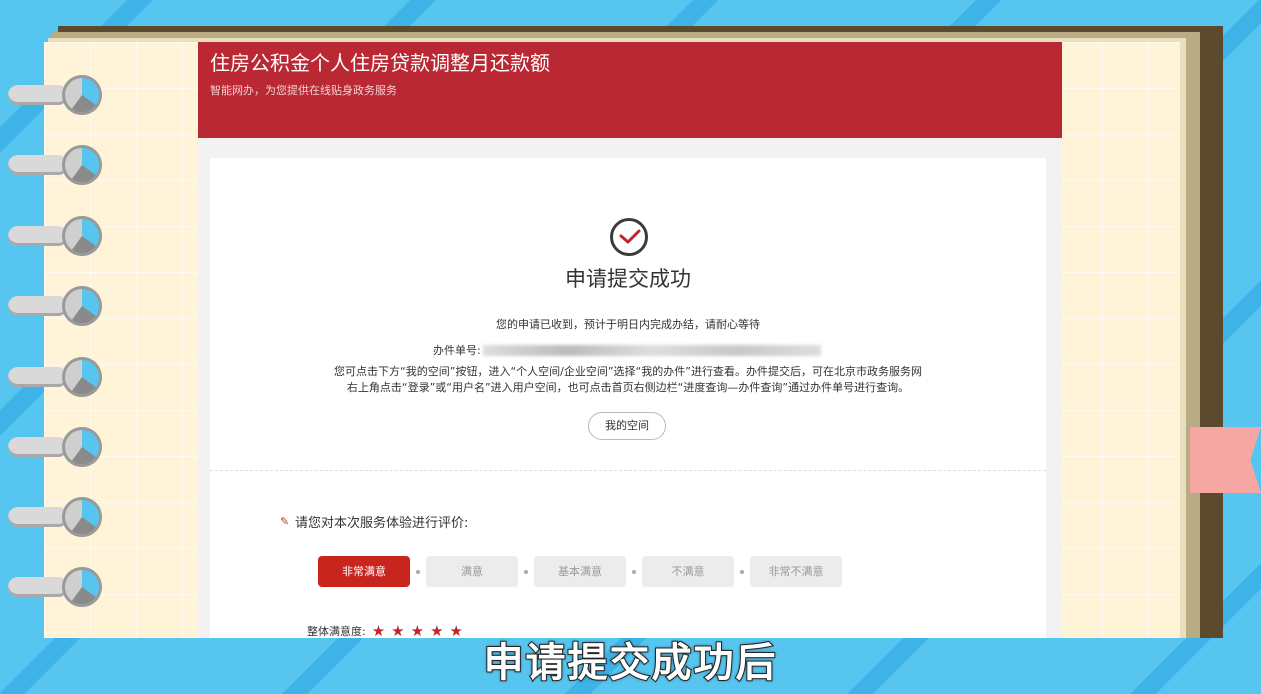 This screenshot has height=694, width=1261. Describe the element at coordinates (1225, 460) in the screenshot. I see `bookmark-ribbon` at that location.